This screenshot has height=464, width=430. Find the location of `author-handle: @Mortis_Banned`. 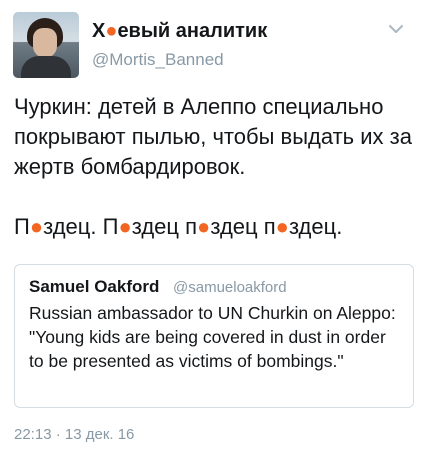

author-handle: @Mortis_Banned is located at coordinates (158, 60).